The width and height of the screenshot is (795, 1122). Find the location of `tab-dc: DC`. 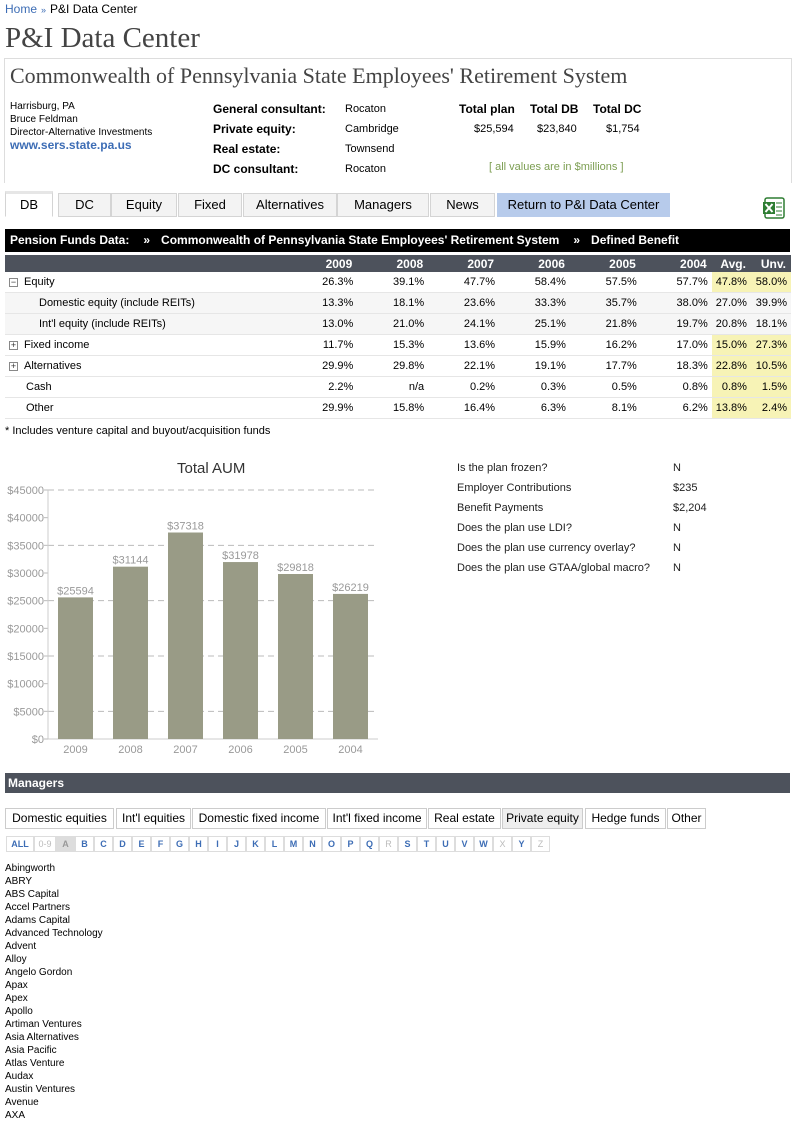

tab-dc: DC is located at coordinates (84, 205).